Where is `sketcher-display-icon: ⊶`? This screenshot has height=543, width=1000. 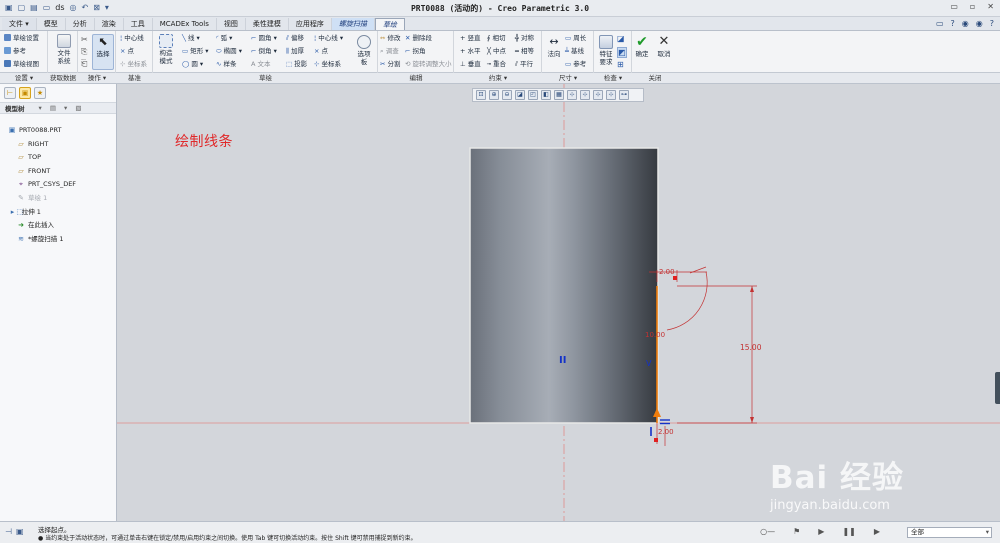 sketcher-display-icon: ⊶ is located at coordinates (624, 95).